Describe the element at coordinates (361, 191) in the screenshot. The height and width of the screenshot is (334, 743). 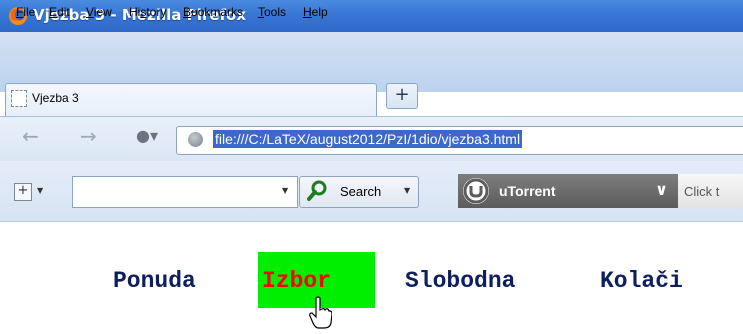
I see `search-button-label: Search` at that location.